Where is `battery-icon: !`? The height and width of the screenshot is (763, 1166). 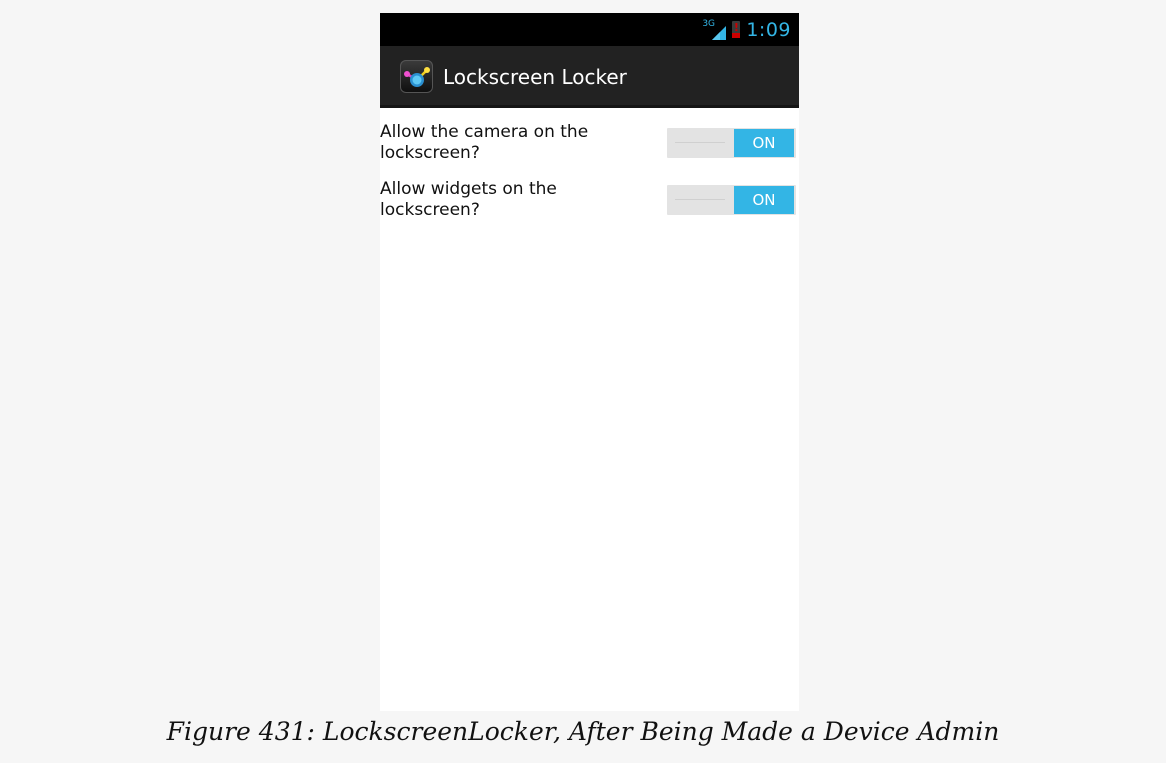
battery-icon: ! is located at coordinates (736, 29).